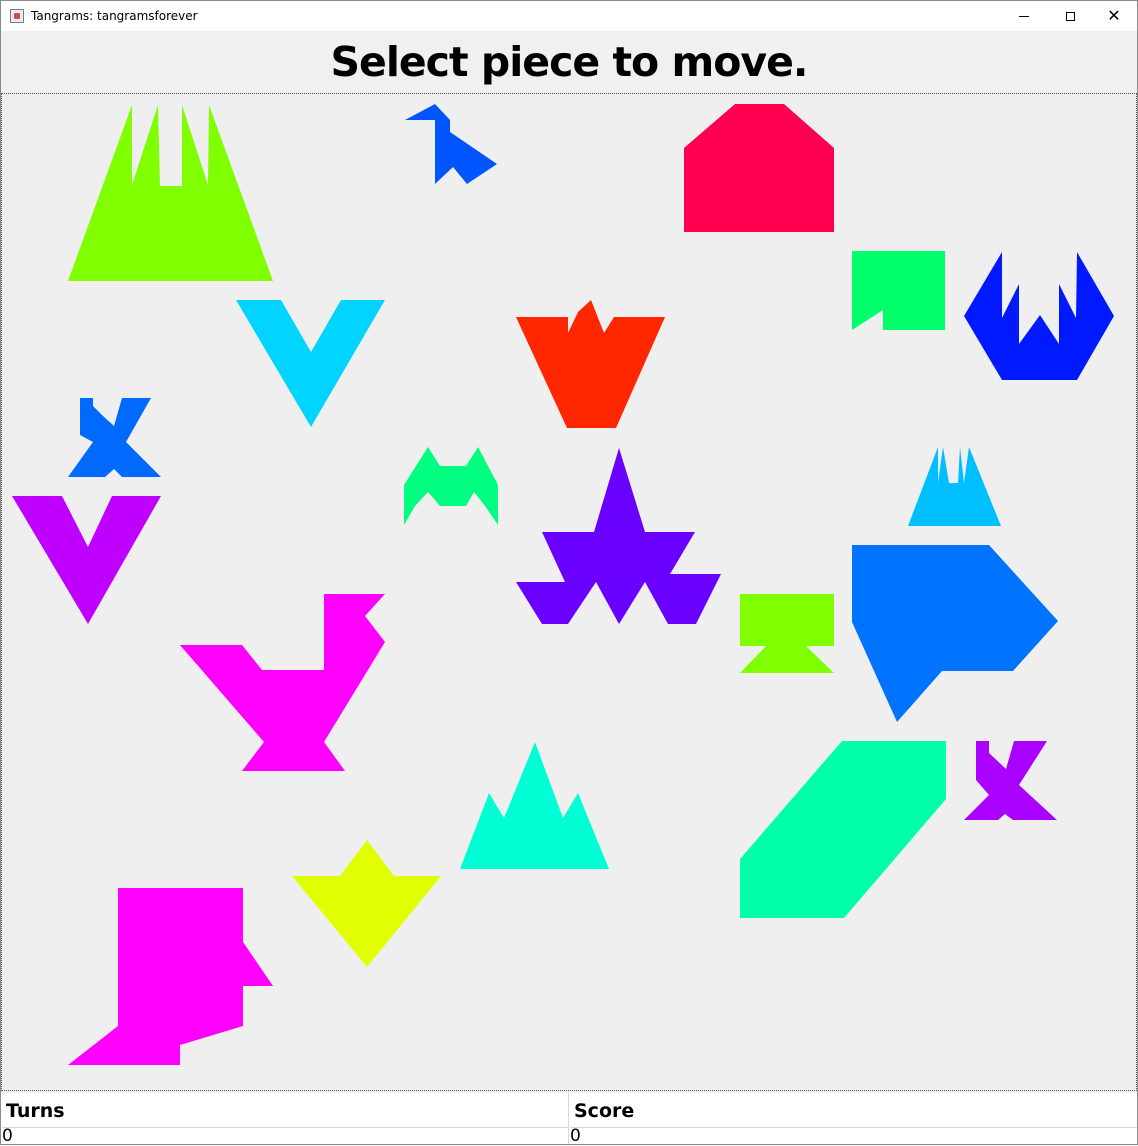 This screenshot has height=1146, width=1138. What do you see at coordinates (310, 363) in the screenshot?
I see `piece-cyan-v` at bounding box center [310, 363].